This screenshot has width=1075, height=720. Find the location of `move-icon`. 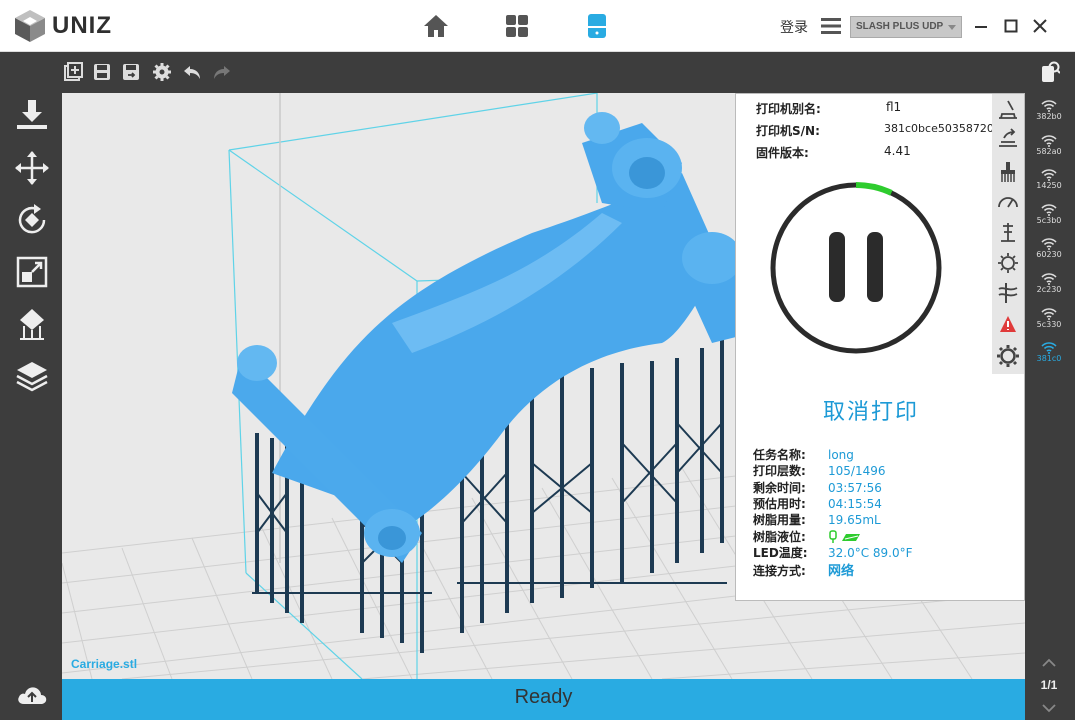

move-icon is located at coordinates (32, 168).